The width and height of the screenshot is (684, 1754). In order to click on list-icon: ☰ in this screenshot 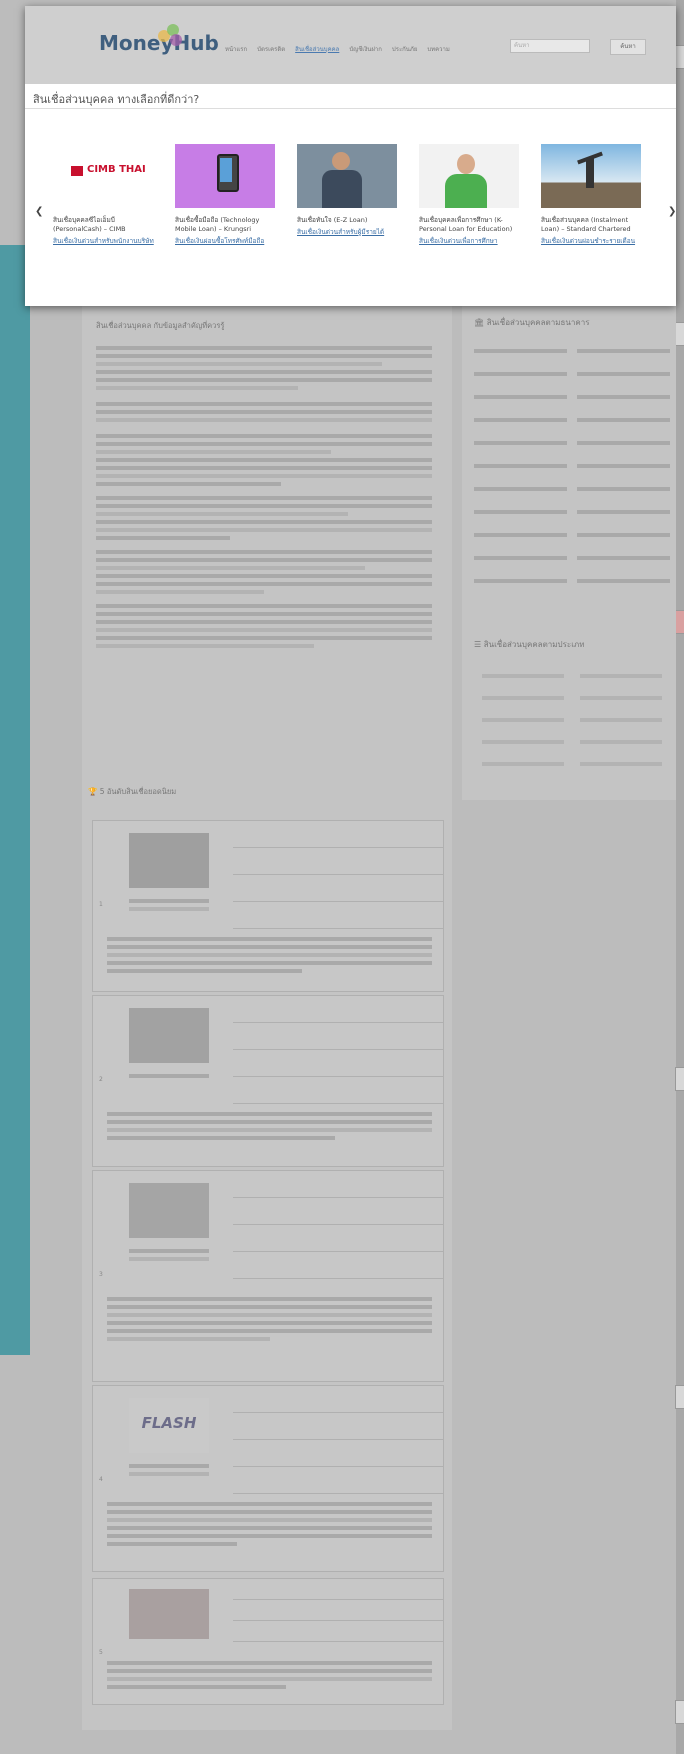, I will do `click(478, 644)`.